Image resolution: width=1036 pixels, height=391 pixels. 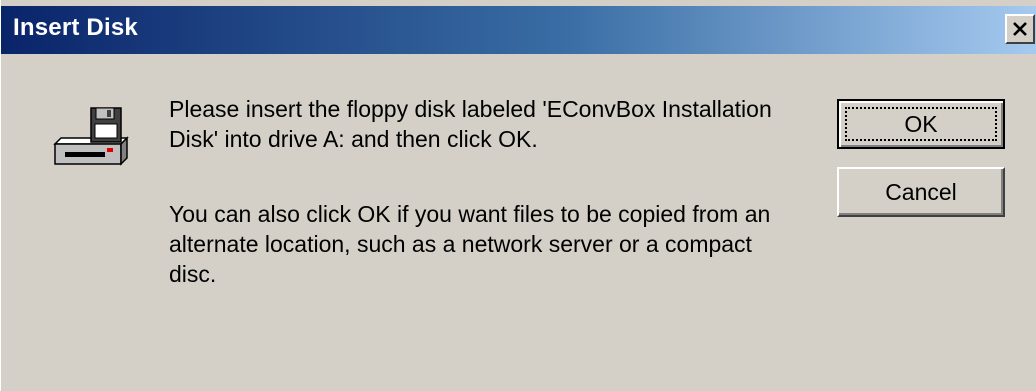 I want to click on cancel-button: Cancel, so click(x=921, y=192).